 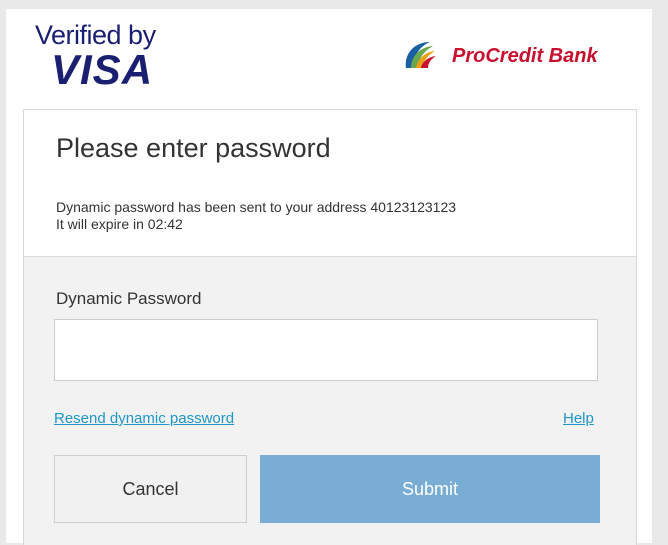 I want to click on expiry-message: It will expire in 02:42, so click(x=119, y=224).